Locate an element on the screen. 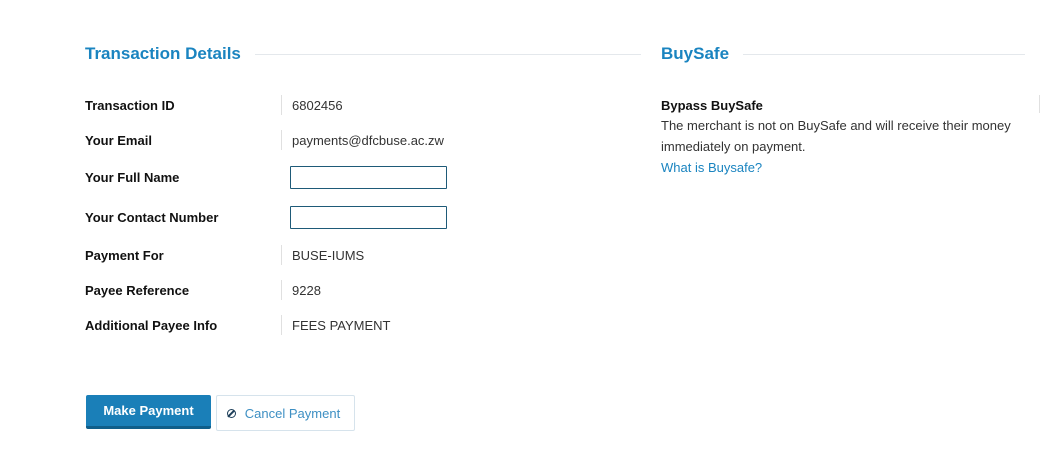  full-name-row: Your Full Name is located at coordinates (365, 177).